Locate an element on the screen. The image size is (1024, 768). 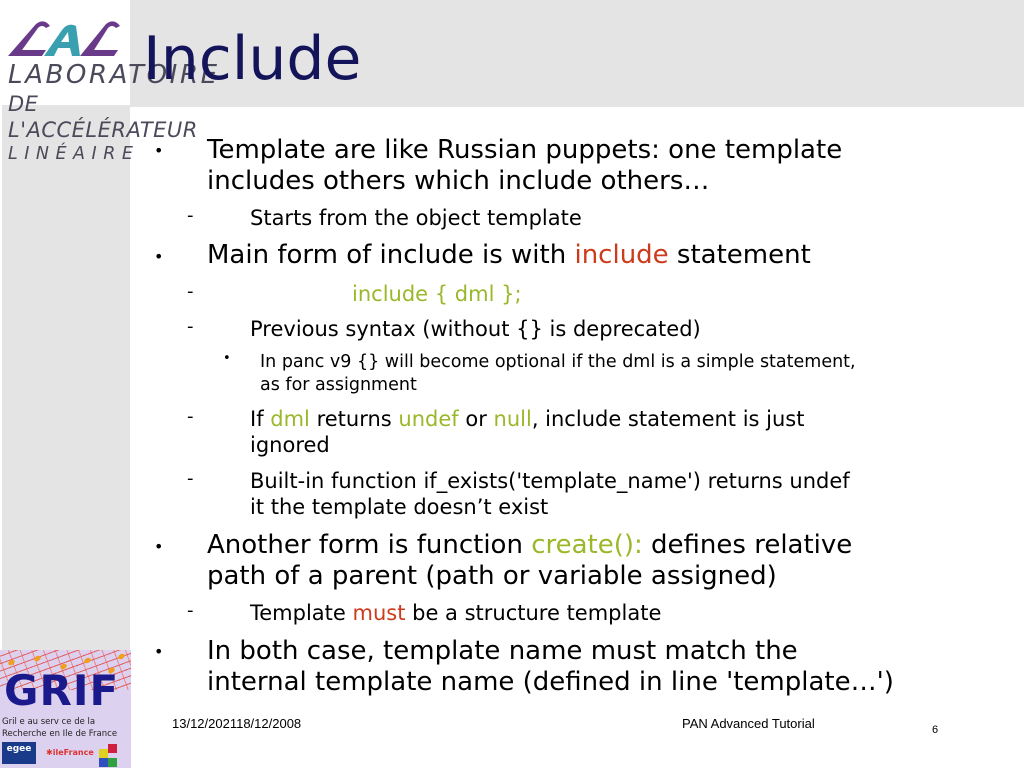
sub-bullet-text: Template must be a structure template is located at coordinates (455, 613).